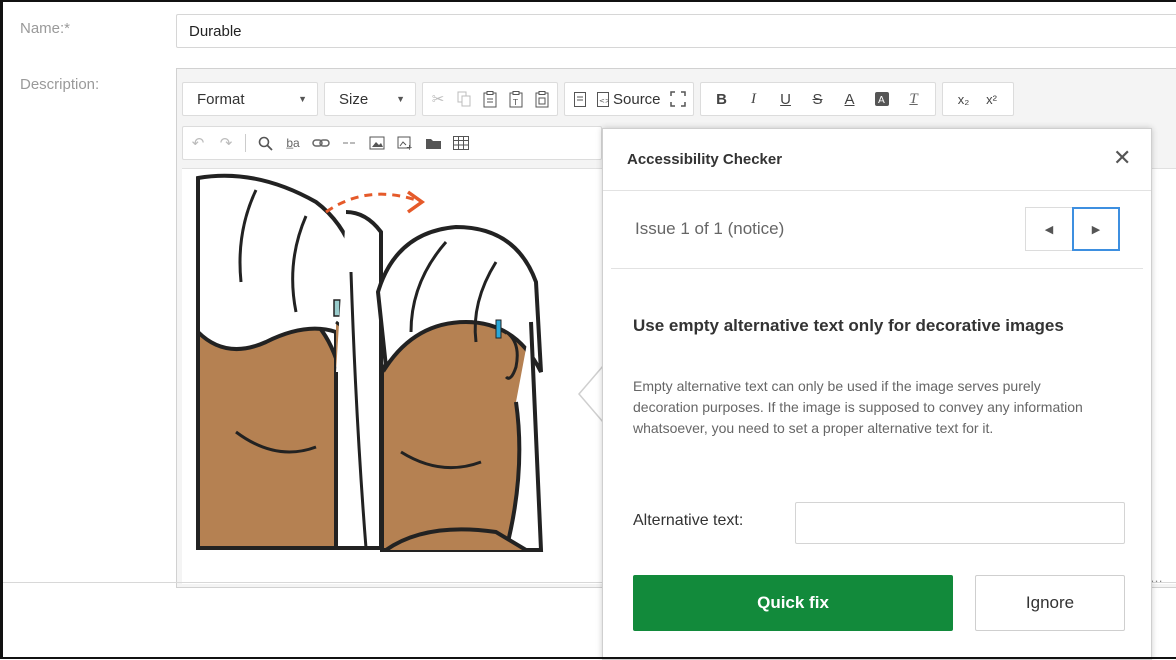 This screenshot has height=660, width=1176. Describe the element at coordinates (580, 99) in the screenshot. I see `templates-icon` at that location.